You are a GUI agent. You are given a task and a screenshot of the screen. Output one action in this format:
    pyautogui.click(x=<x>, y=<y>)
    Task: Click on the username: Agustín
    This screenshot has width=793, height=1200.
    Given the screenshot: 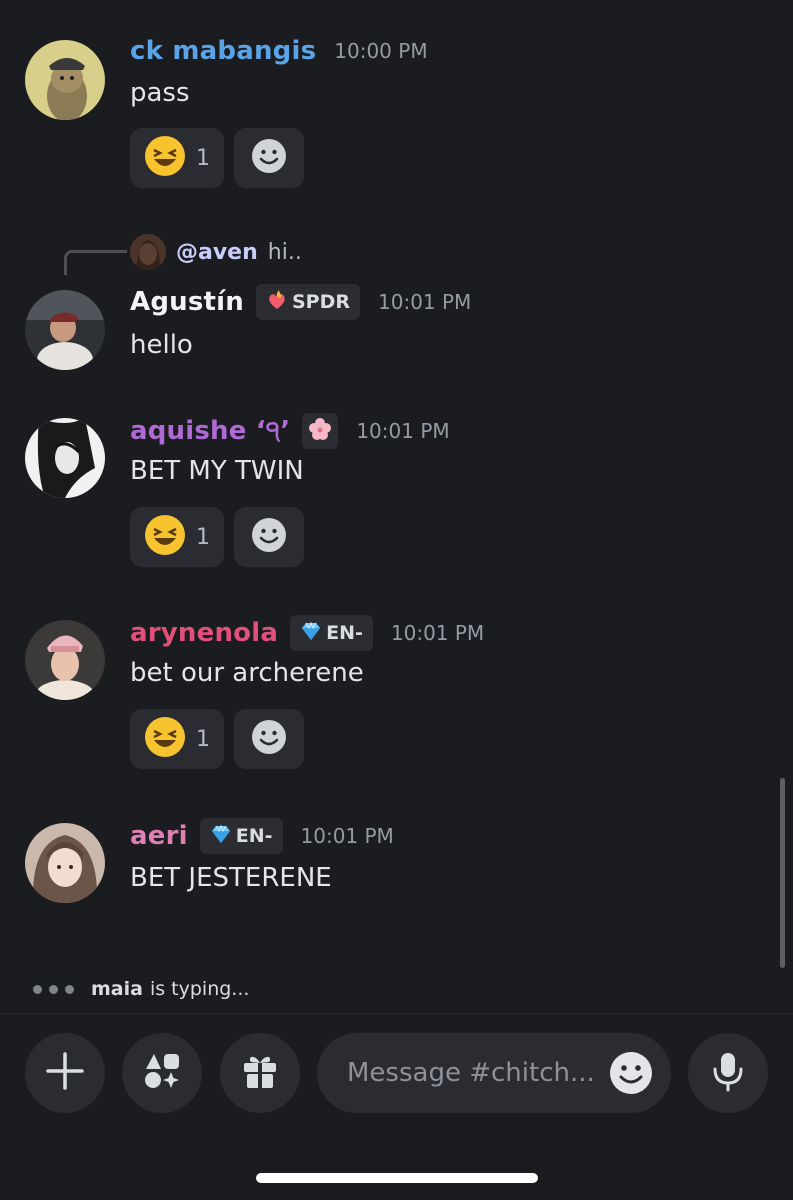 What is the action you would take?
    pyautogui.click(x=187, y=302)
    